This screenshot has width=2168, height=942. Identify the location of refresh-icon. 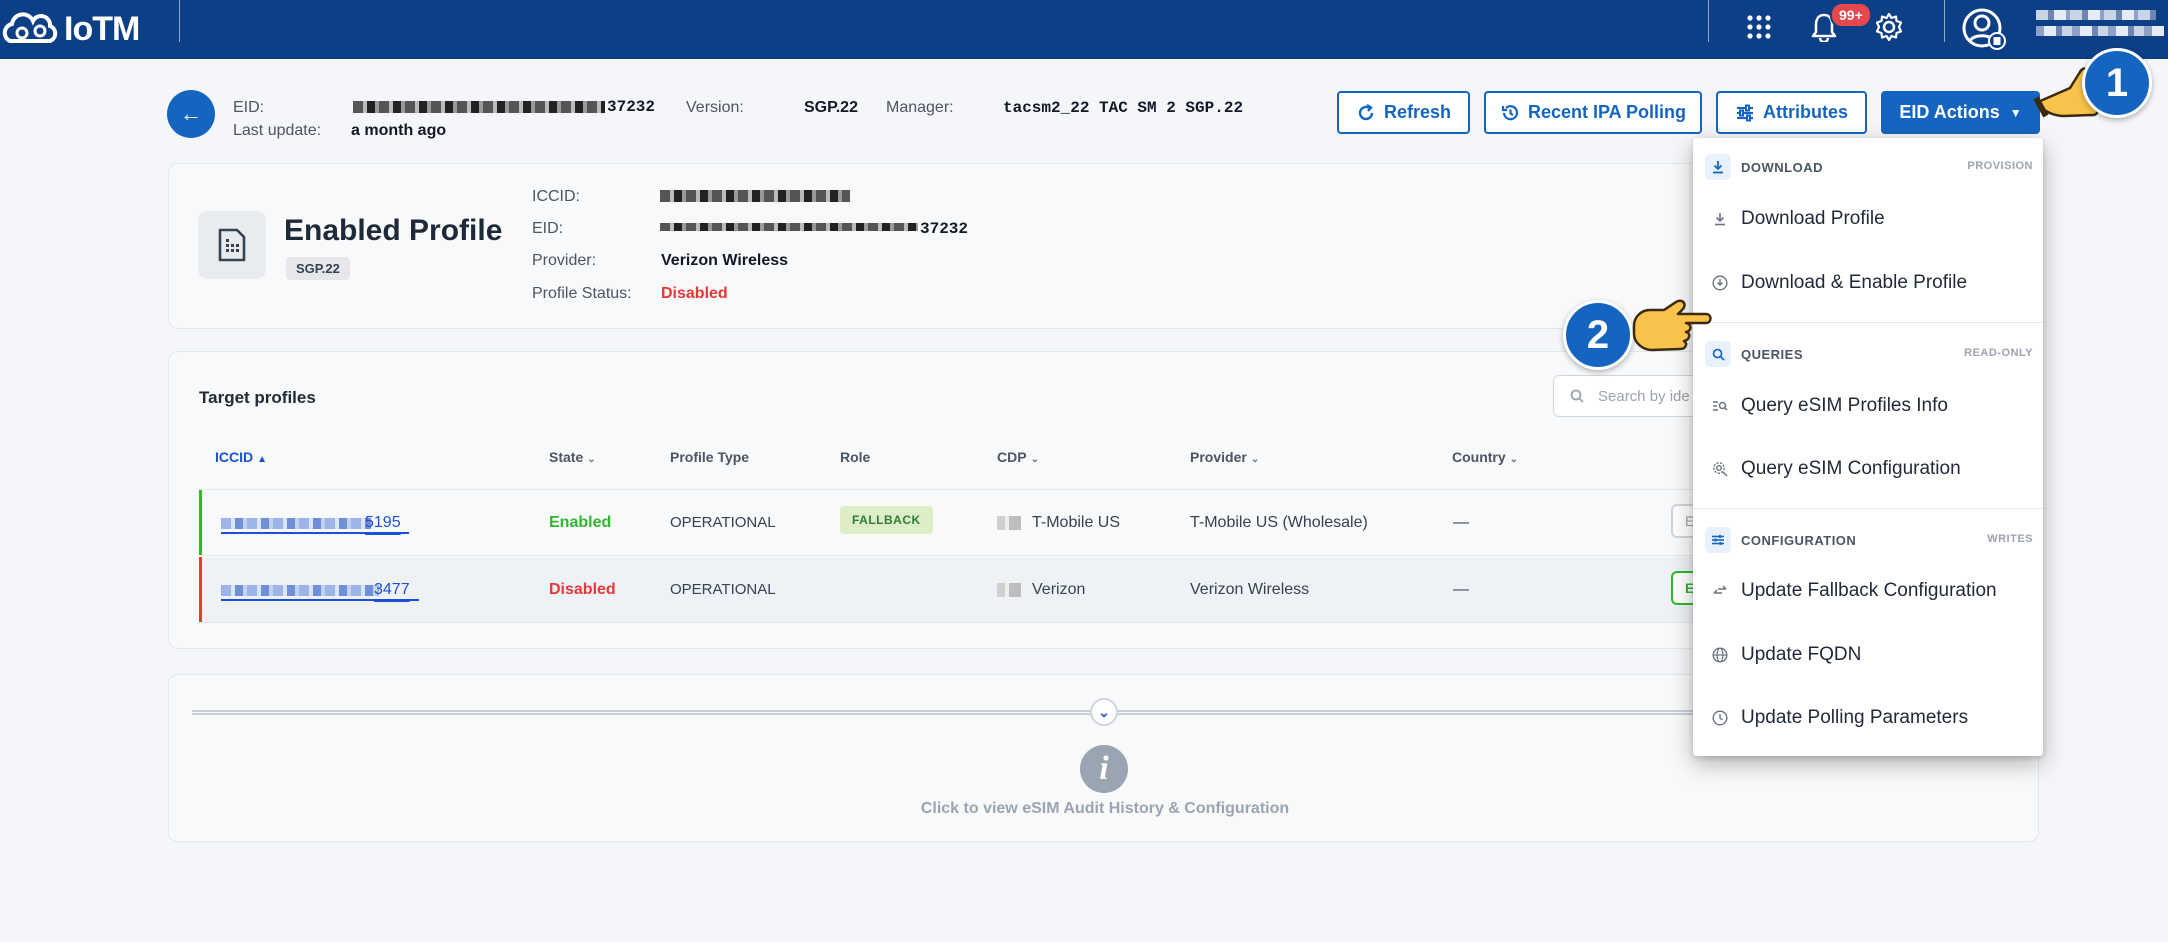
(1366, 111).